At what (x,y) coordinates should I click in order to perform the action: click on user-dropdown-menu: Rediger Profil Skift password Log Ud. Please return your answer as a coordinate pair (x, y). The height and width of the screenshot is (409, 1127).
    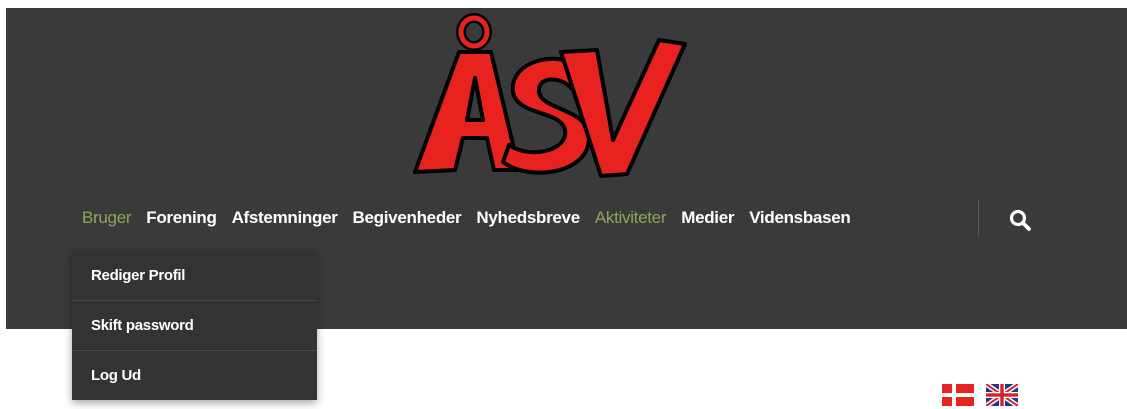
    Looking at the image, I should click on (194, 325).